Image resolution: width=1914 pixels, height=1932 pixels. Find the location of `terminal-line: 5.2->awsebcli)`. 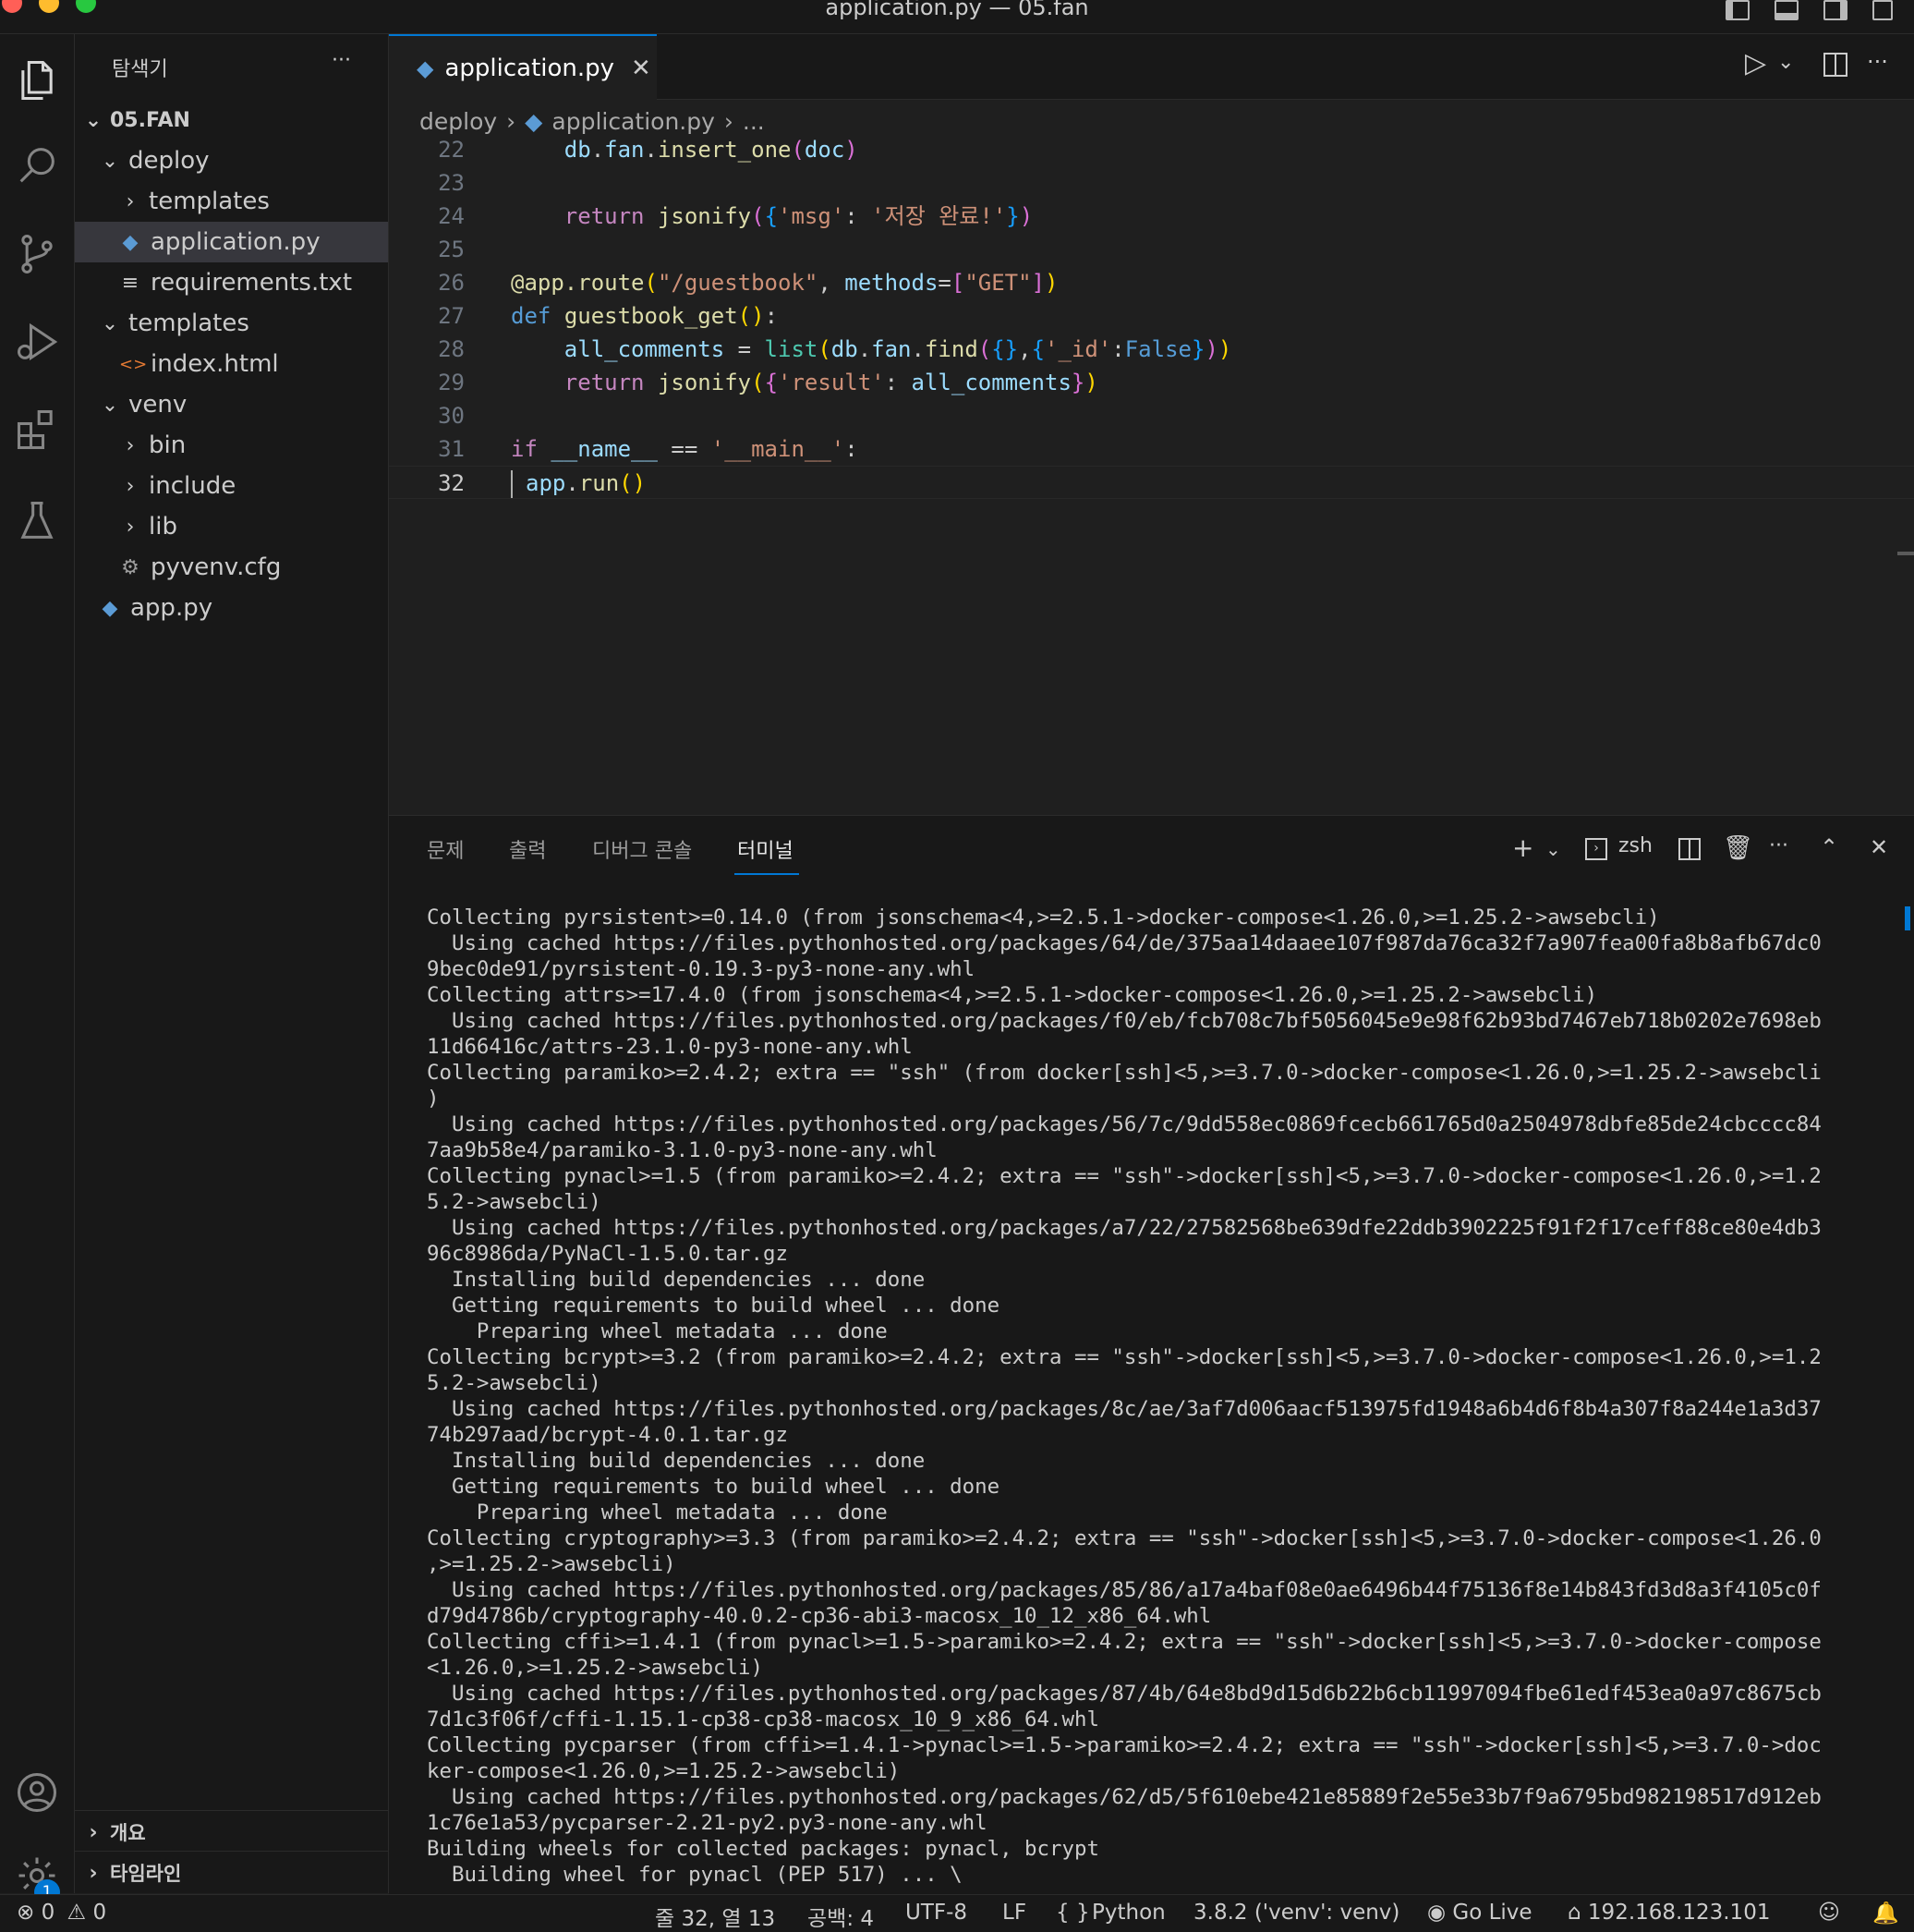

terminal-line: 5.2->awsebcli) is located at coordinates (514, 1383).